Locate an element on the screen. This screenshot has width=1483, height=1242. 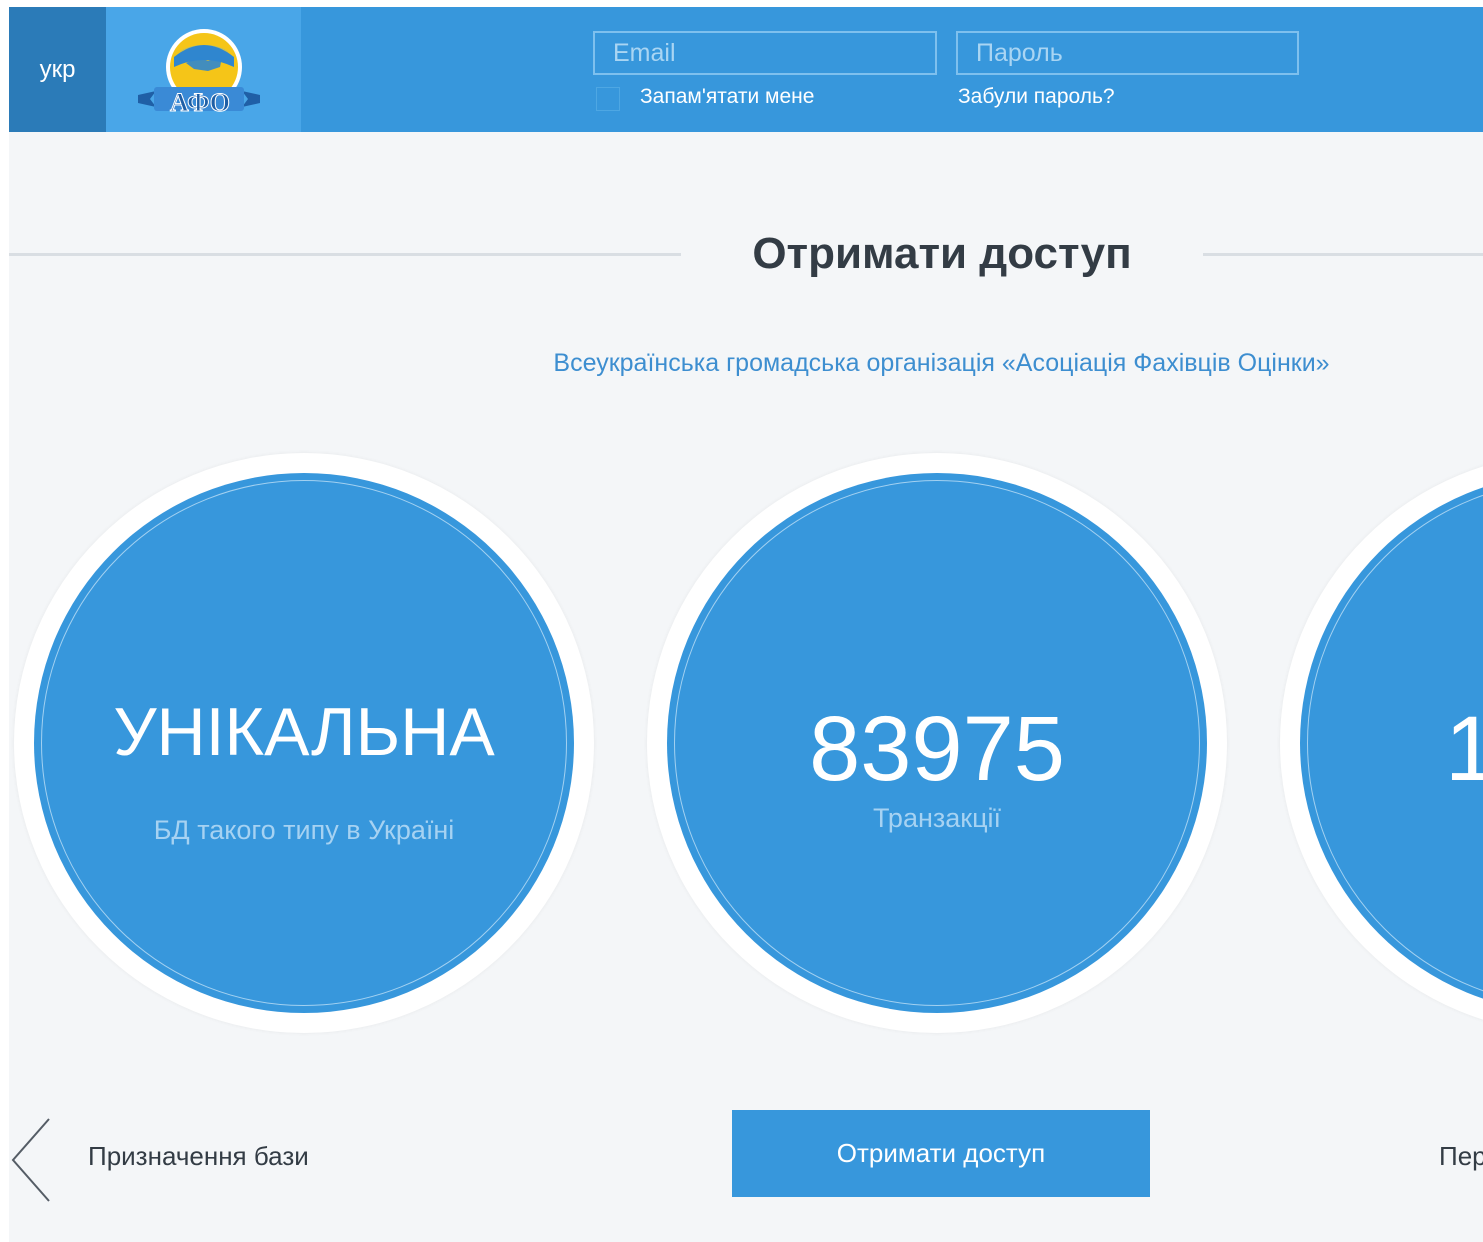
get-access-button: Отримати доступ is located at coordinates (941, 1153).